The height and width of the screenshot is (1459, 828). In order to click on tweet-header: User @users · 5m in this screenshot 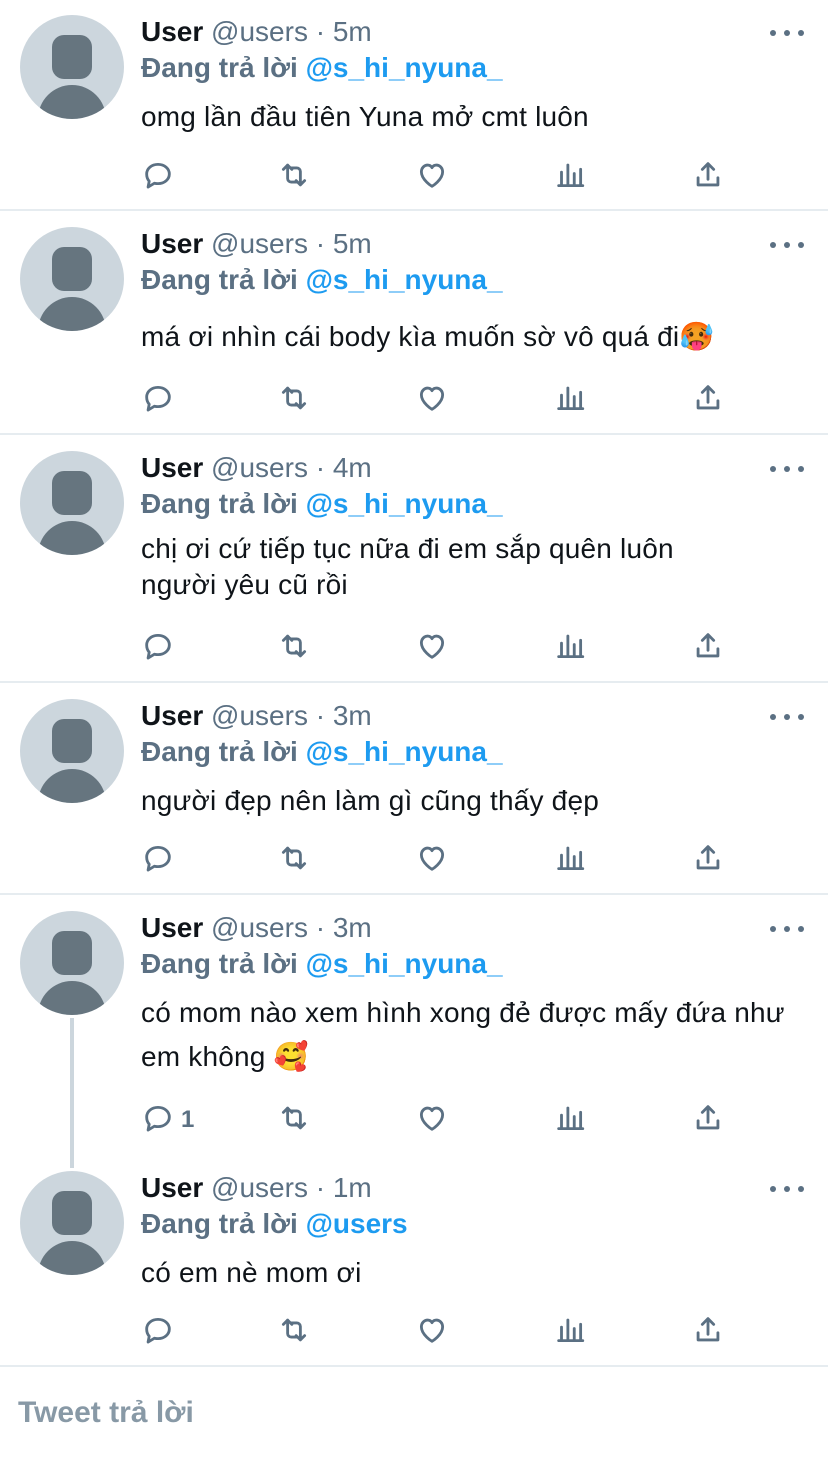, I will do `click(256, 244)`.